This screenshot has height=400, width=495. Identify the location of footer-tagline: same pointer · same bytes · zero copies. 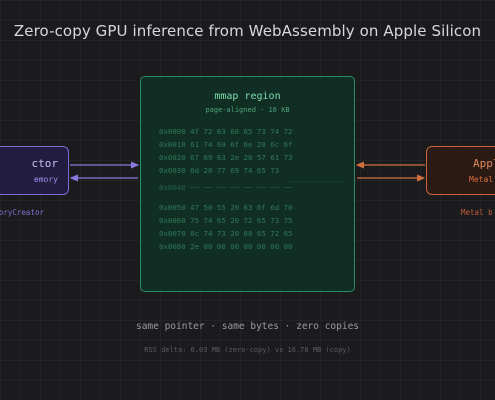
(247, 326).